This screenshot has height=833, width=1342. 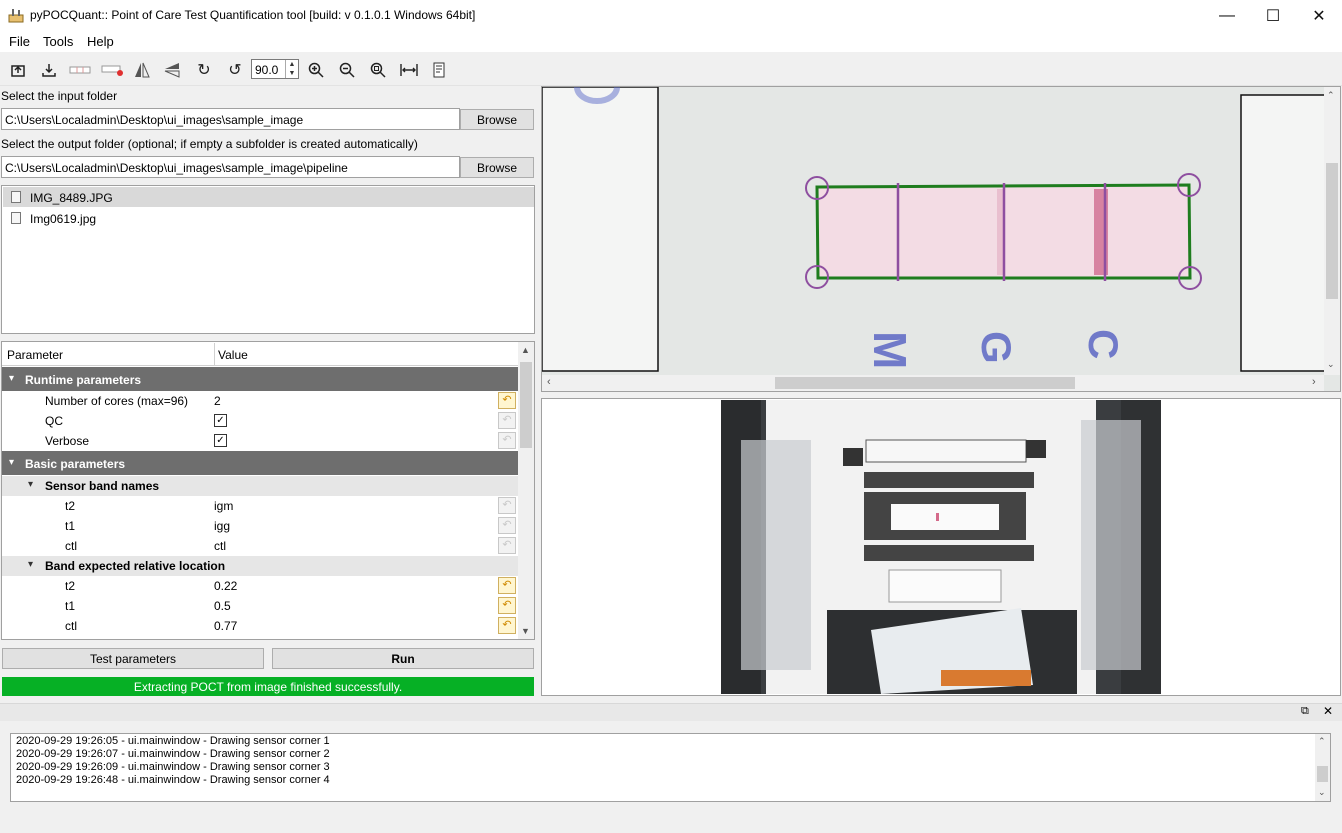 What do you see at coordinates (260, 546) in the screenshot?
I see `param-row: ctl ctl ↶` at bounding box center [260, 546].